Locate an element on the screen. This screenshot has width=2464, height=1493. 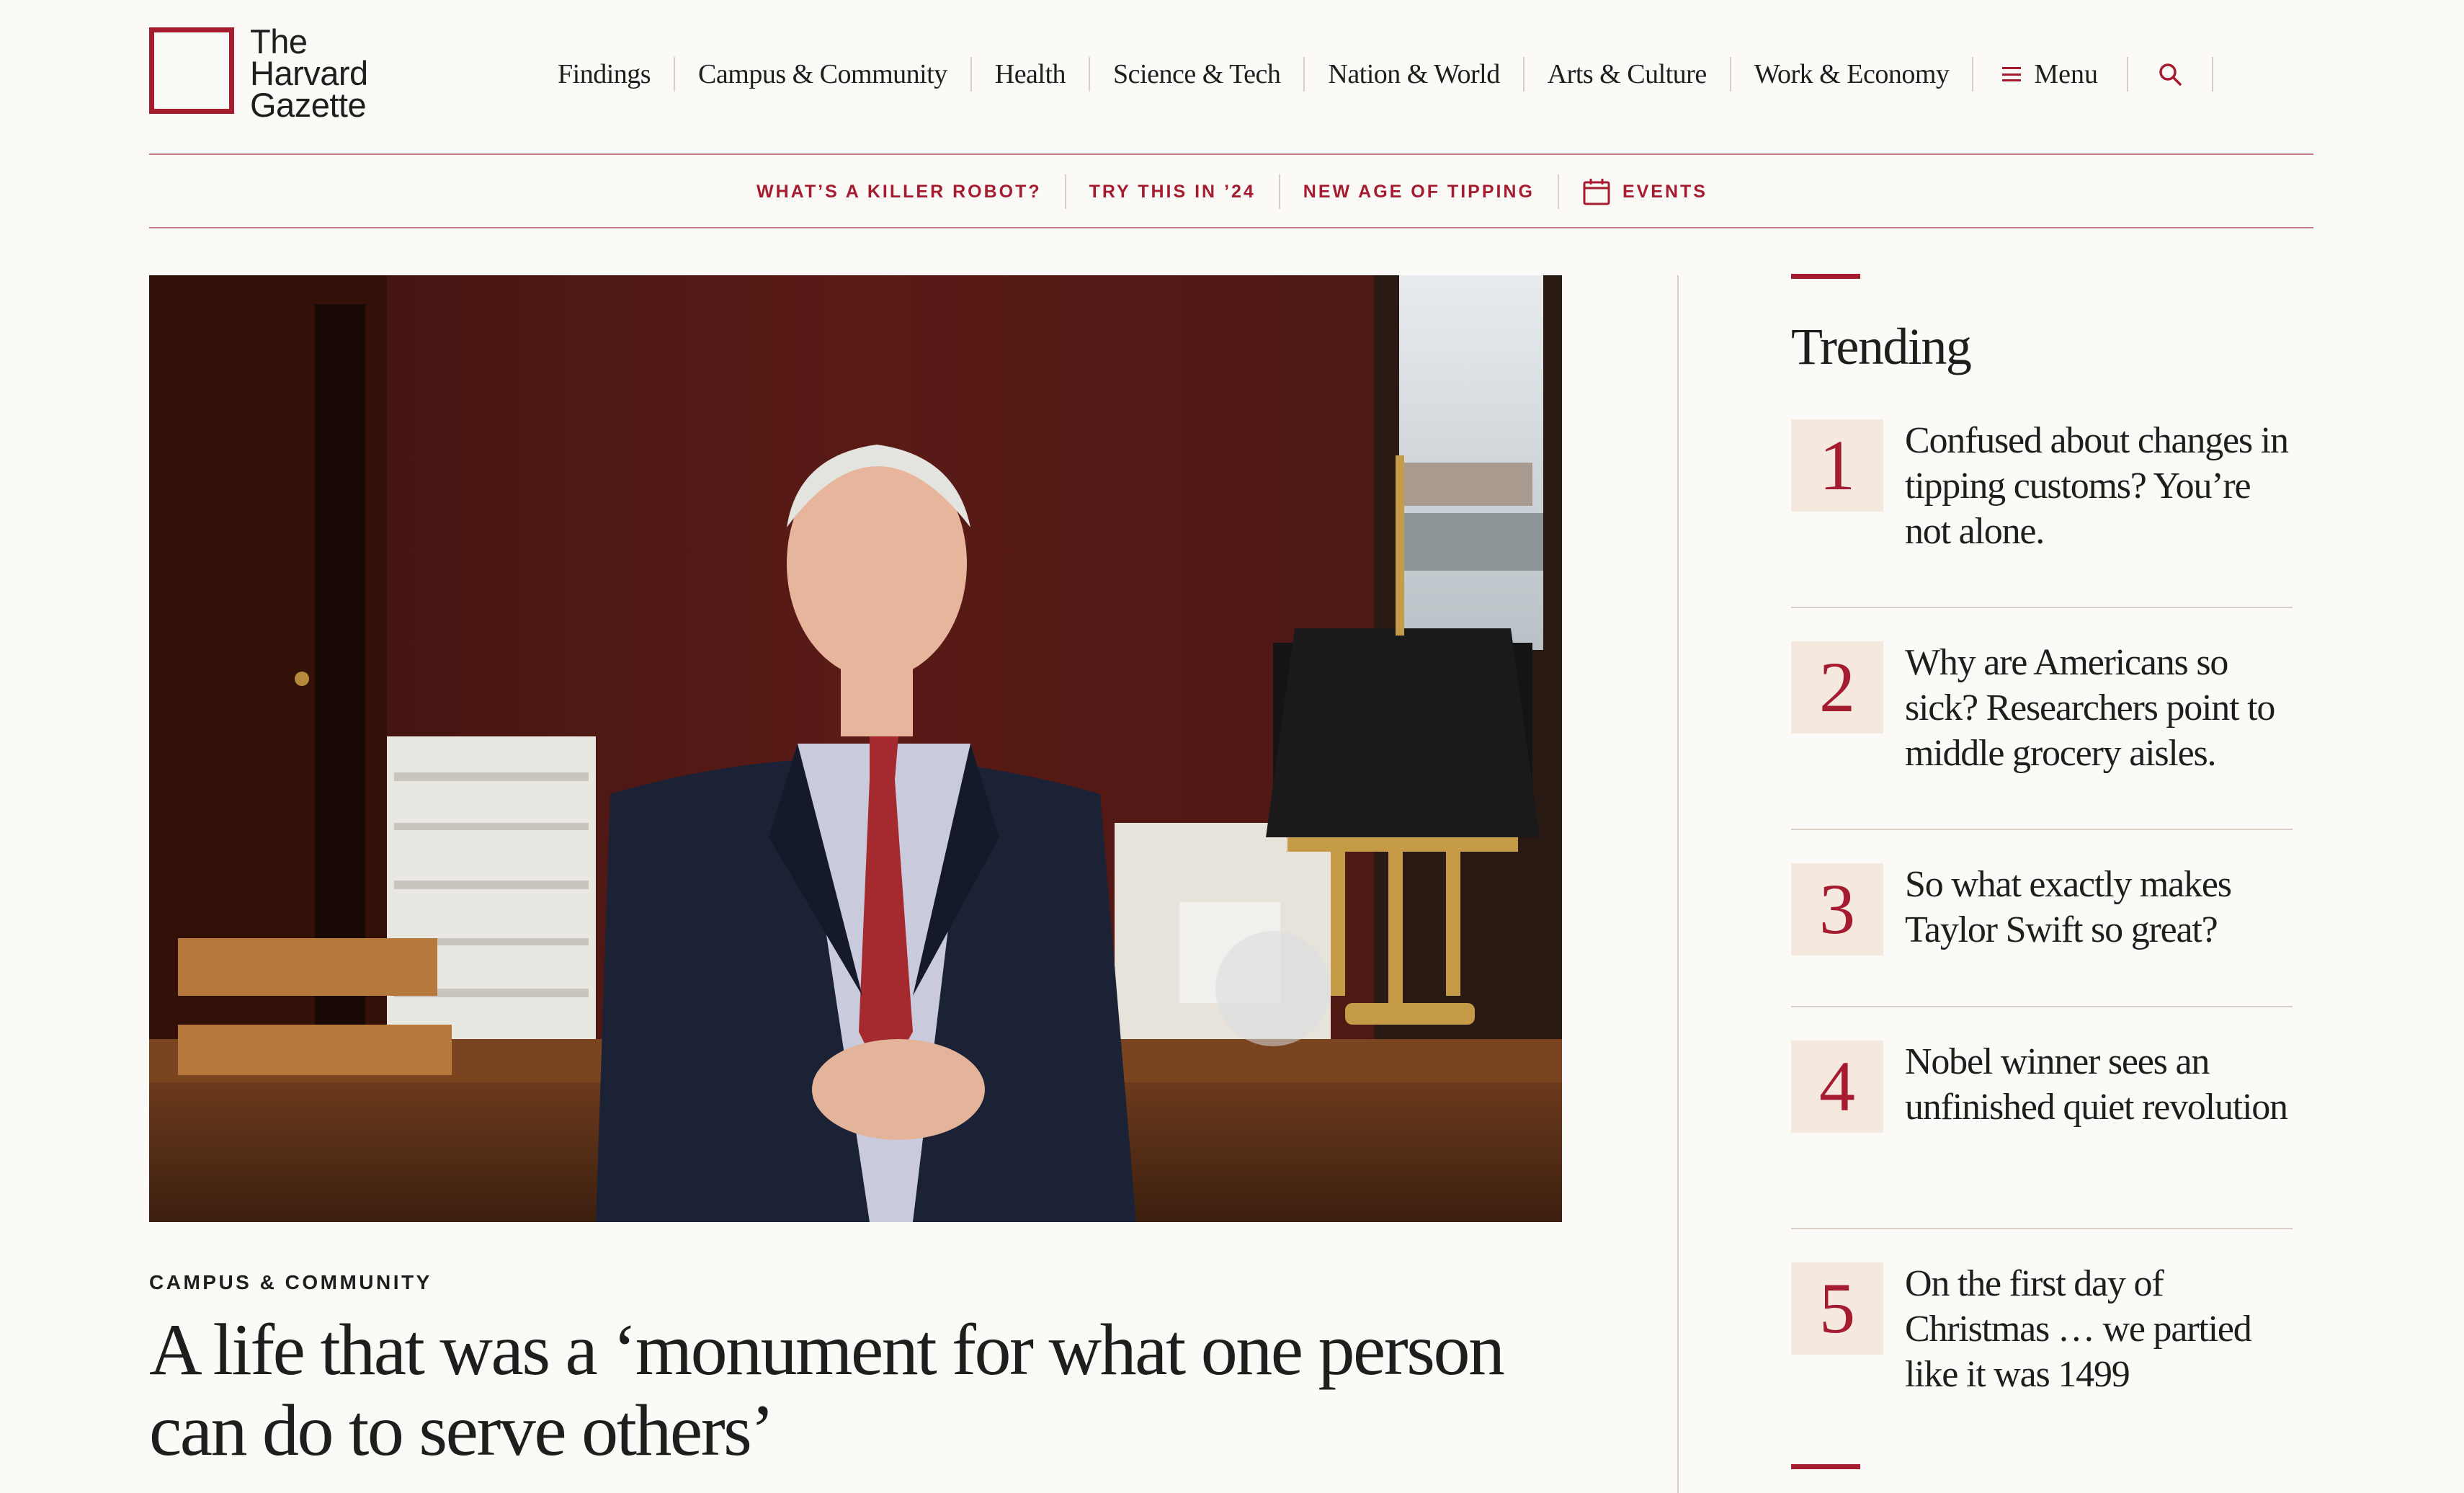
logo-line-1: The is located at coordinates (279, 41).